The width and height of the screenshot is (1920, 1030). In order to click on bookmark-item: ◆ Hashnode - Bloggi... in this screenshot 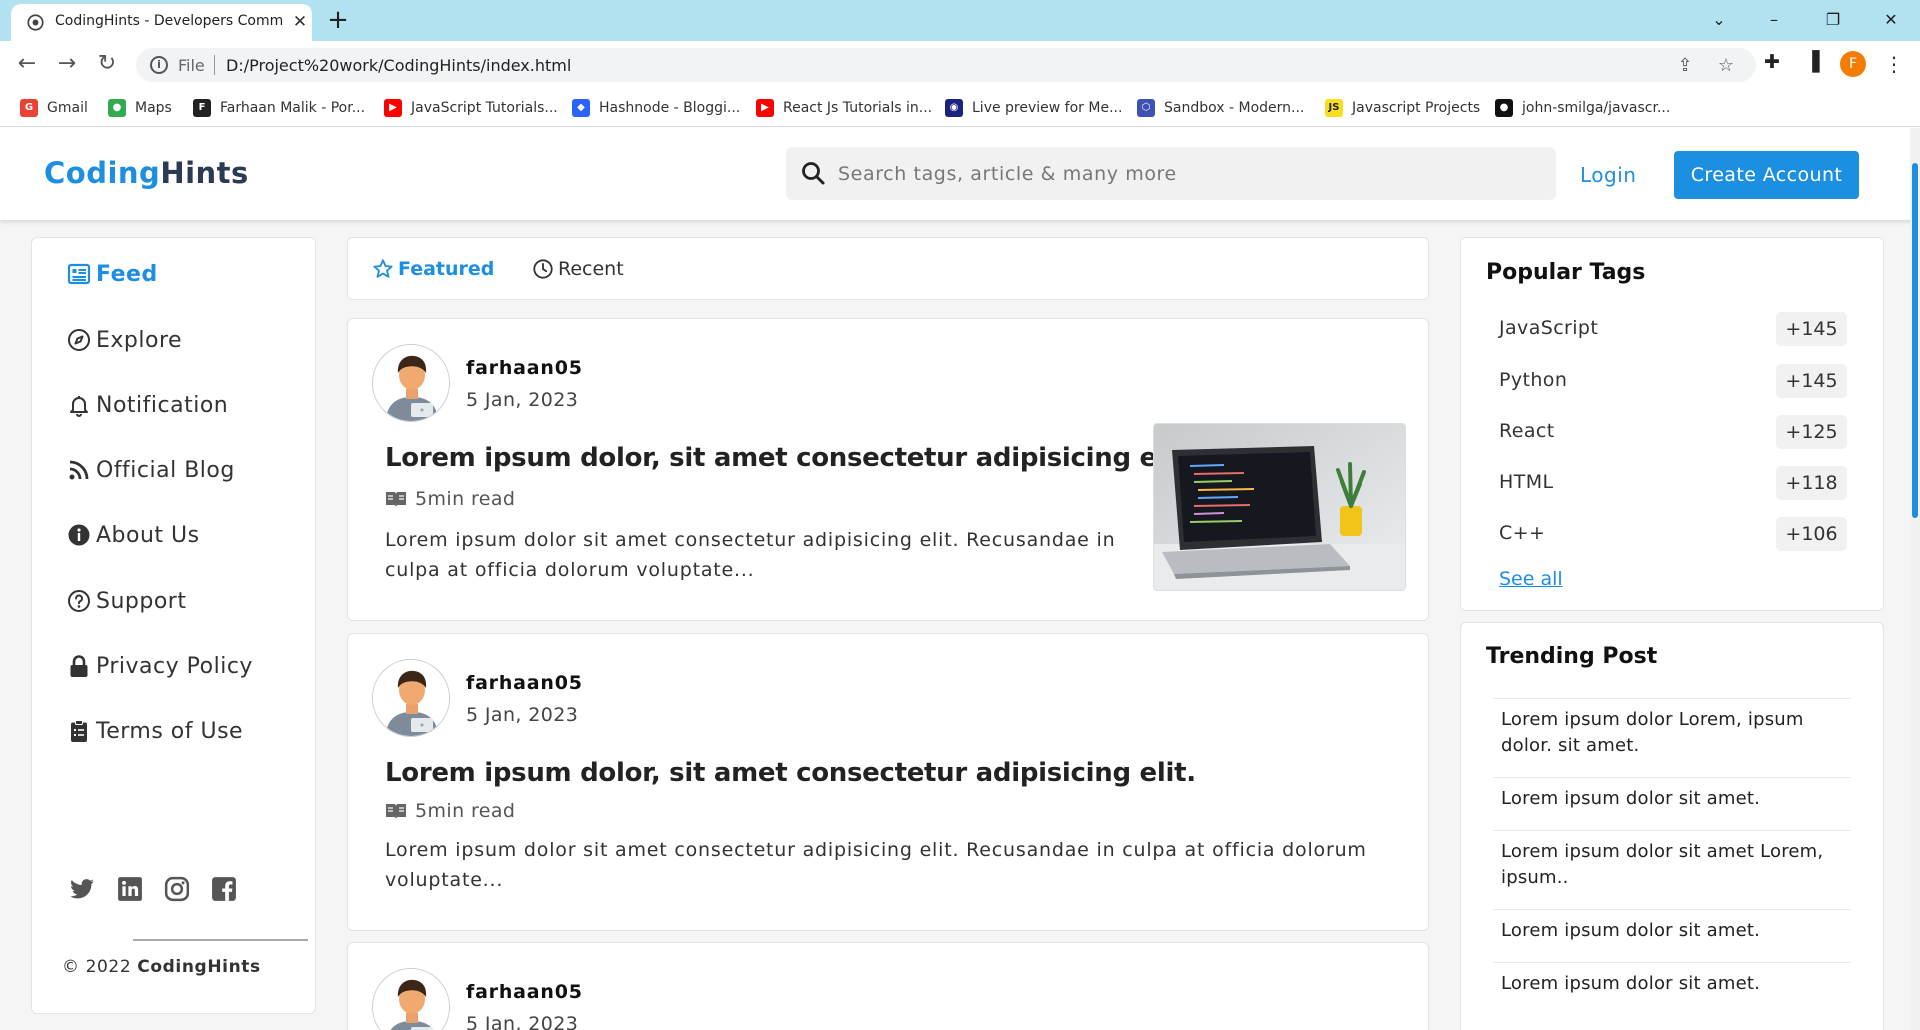, I will do `click(656, 108)`.